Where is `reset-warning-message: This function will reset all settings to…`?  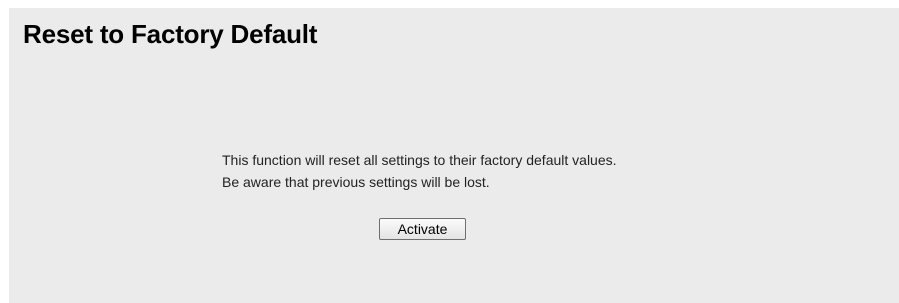
reset-warning-message: This function will reset all settings to… is located at coordinates (419, 171).